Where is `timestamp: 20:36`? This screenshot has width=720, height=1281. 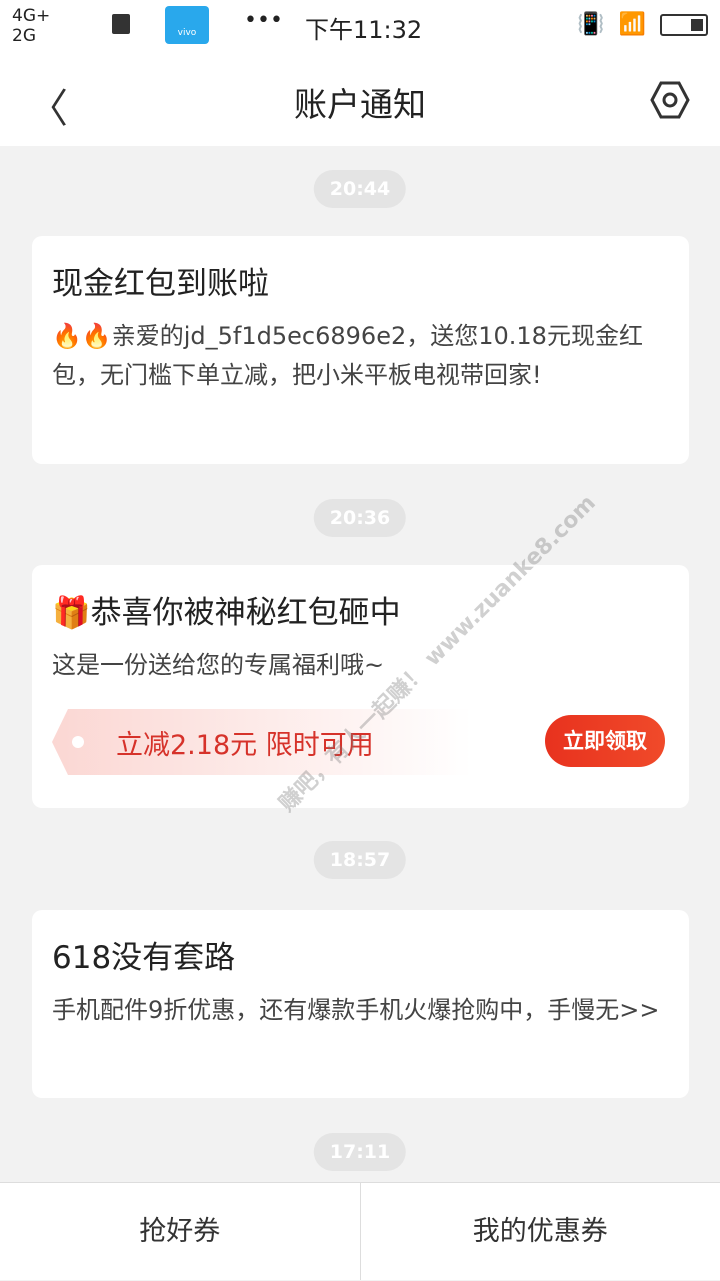
timestamp: 20:36 is located at coordinates (360, 518).